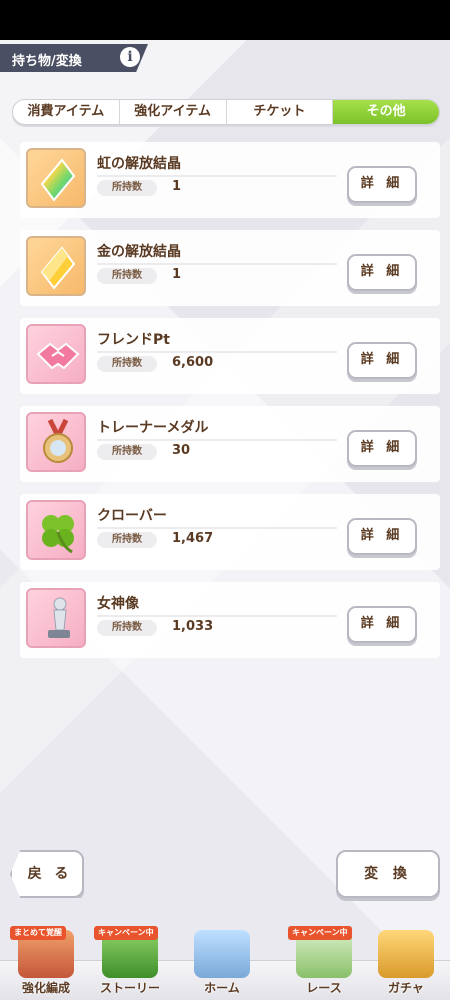 The image size is (450, 1000). Describe the element at coordinates (230, 180) in the screenshot. I see `list-item: 虹の解放結晶 所持数 1 詳 細` at that location.